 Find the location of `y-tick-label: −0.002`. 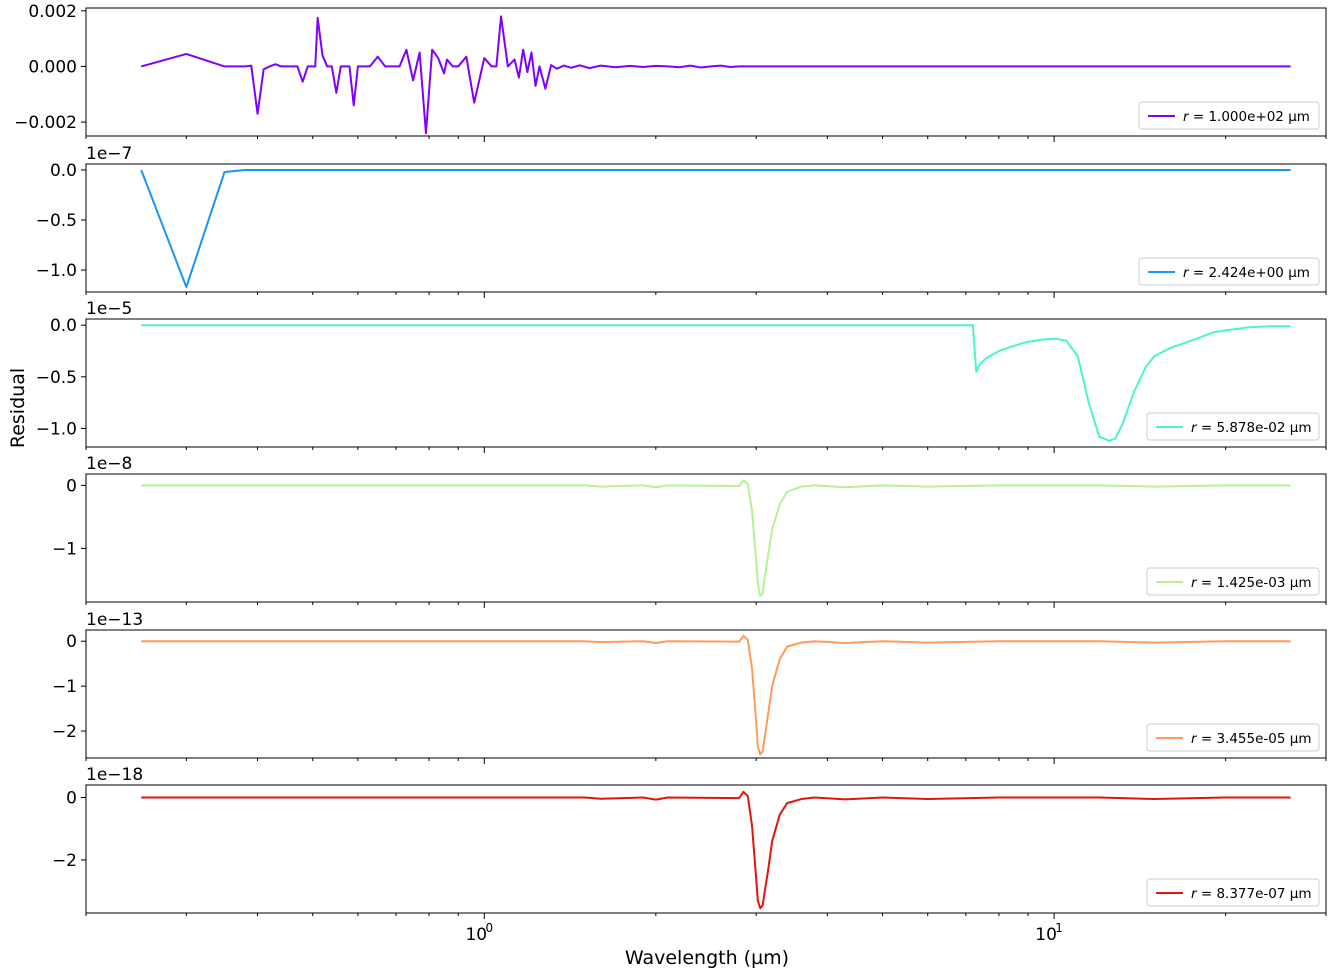

y-tick-label: −0.002 is located at coordinates (45, 123).